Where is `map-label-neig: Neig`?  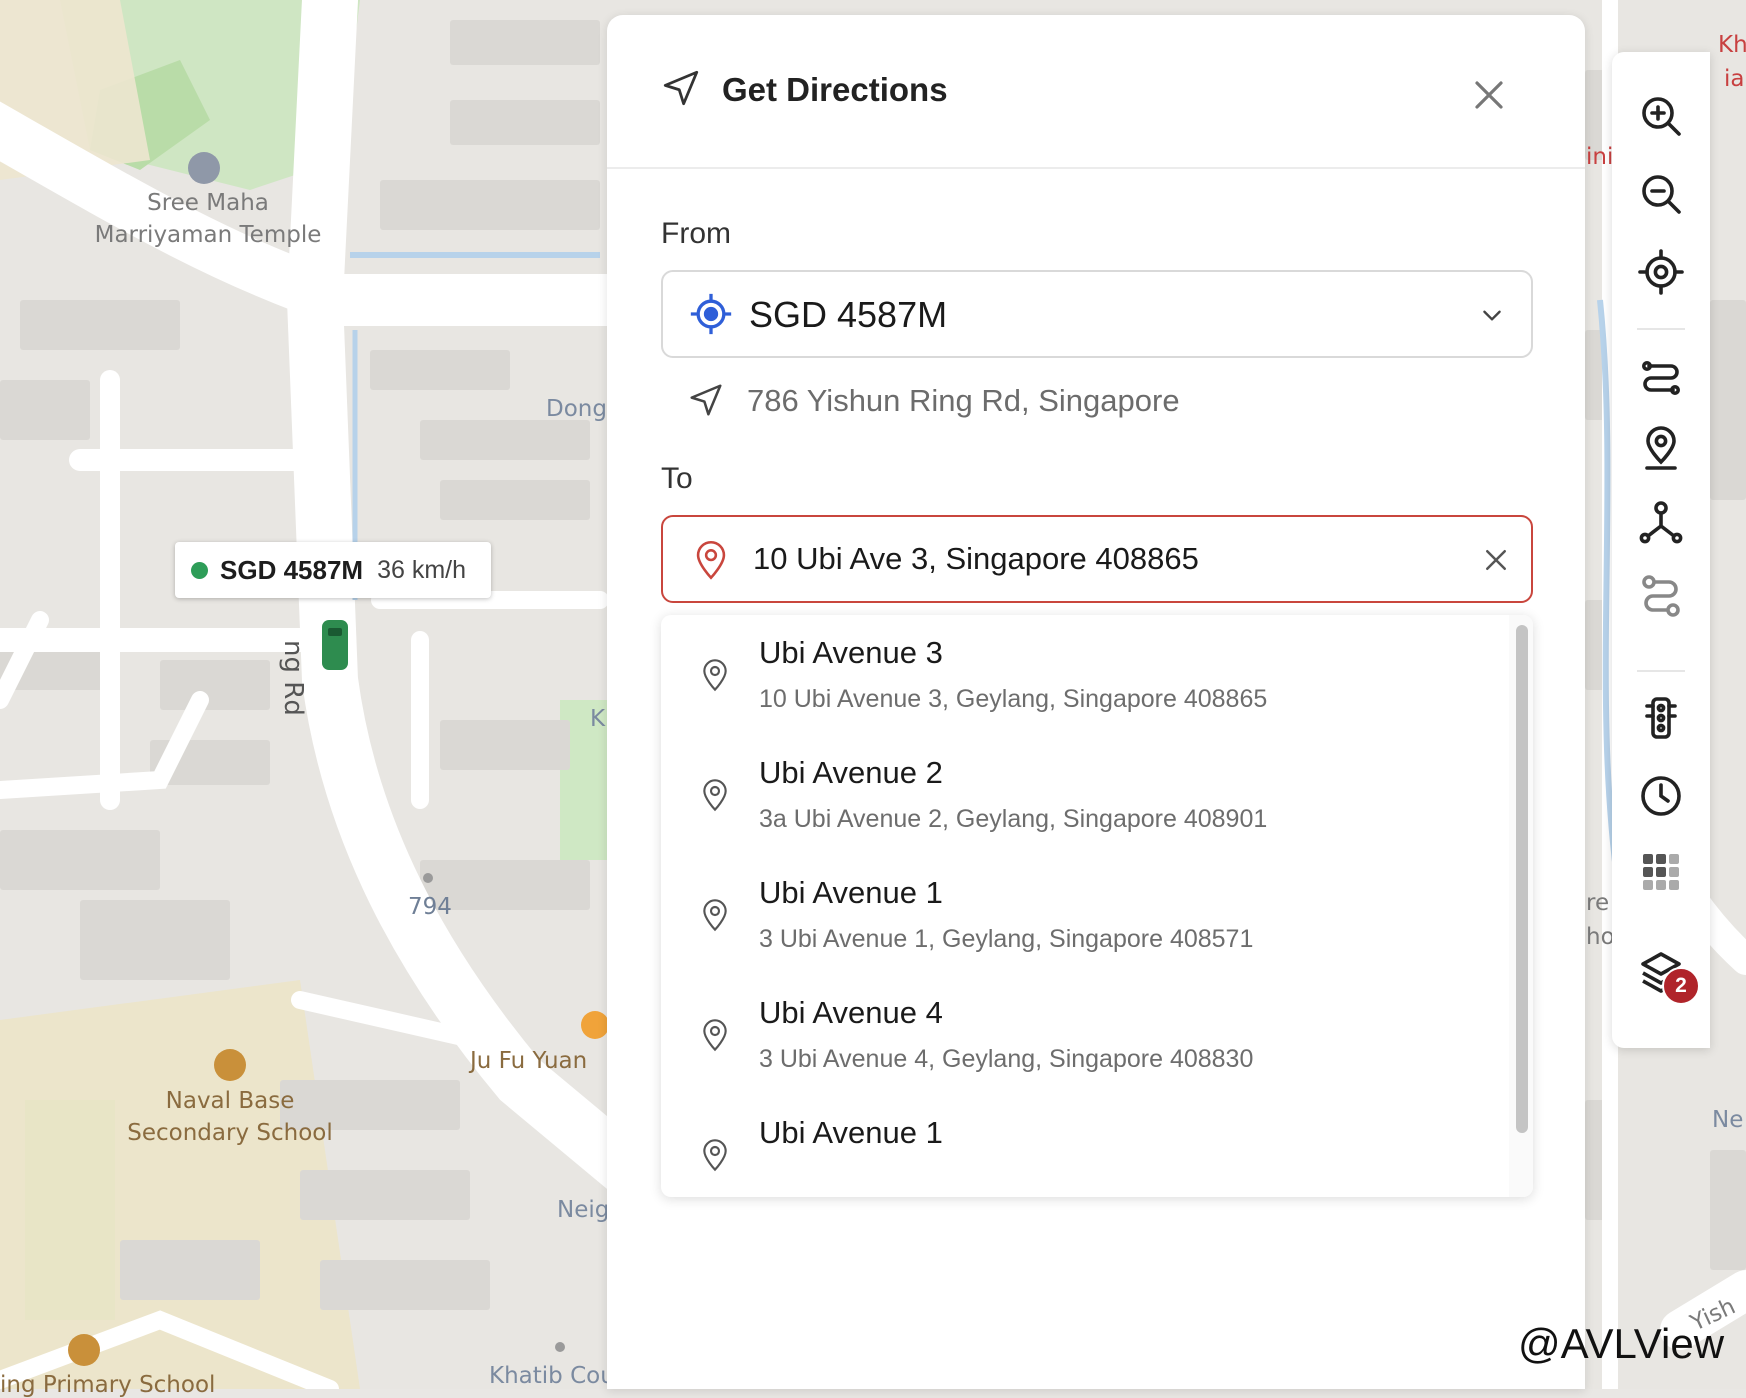
map-label-neig: Neig is located at coordinates (583, 1210).